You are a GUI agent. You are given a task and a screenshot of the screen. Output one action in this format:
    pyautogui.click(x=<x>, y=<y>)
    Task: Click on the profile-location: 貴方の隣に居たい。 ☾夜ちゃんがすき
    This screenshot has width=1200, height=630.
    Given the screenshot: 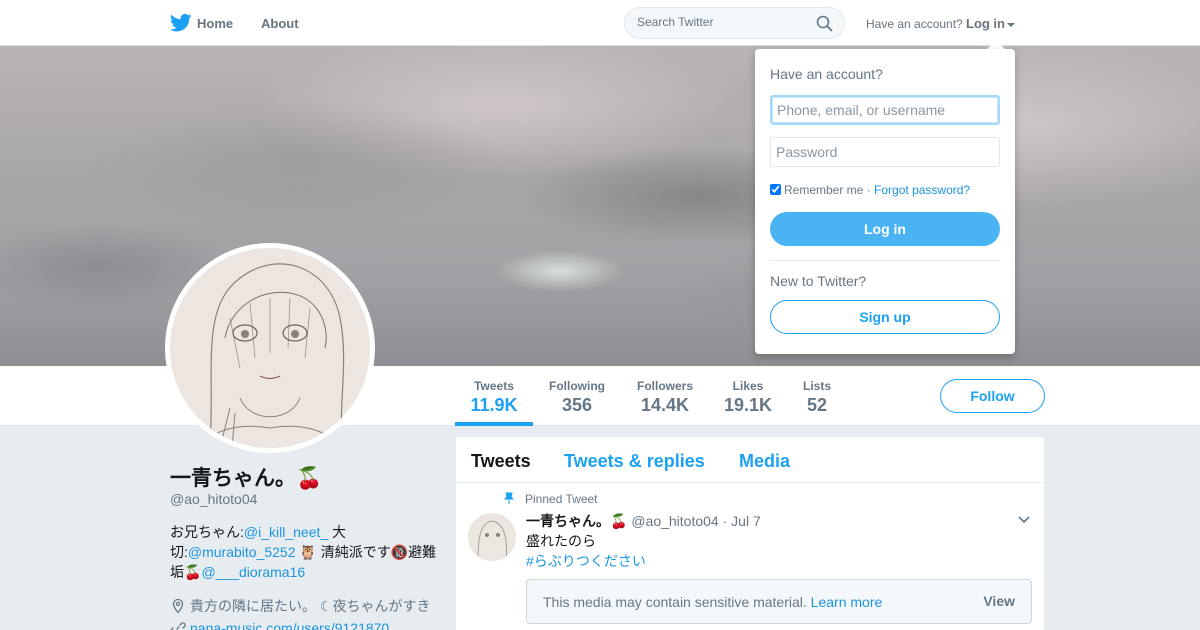 What is the action you would take?
    pyautogui.click(x=300, y=606)
    